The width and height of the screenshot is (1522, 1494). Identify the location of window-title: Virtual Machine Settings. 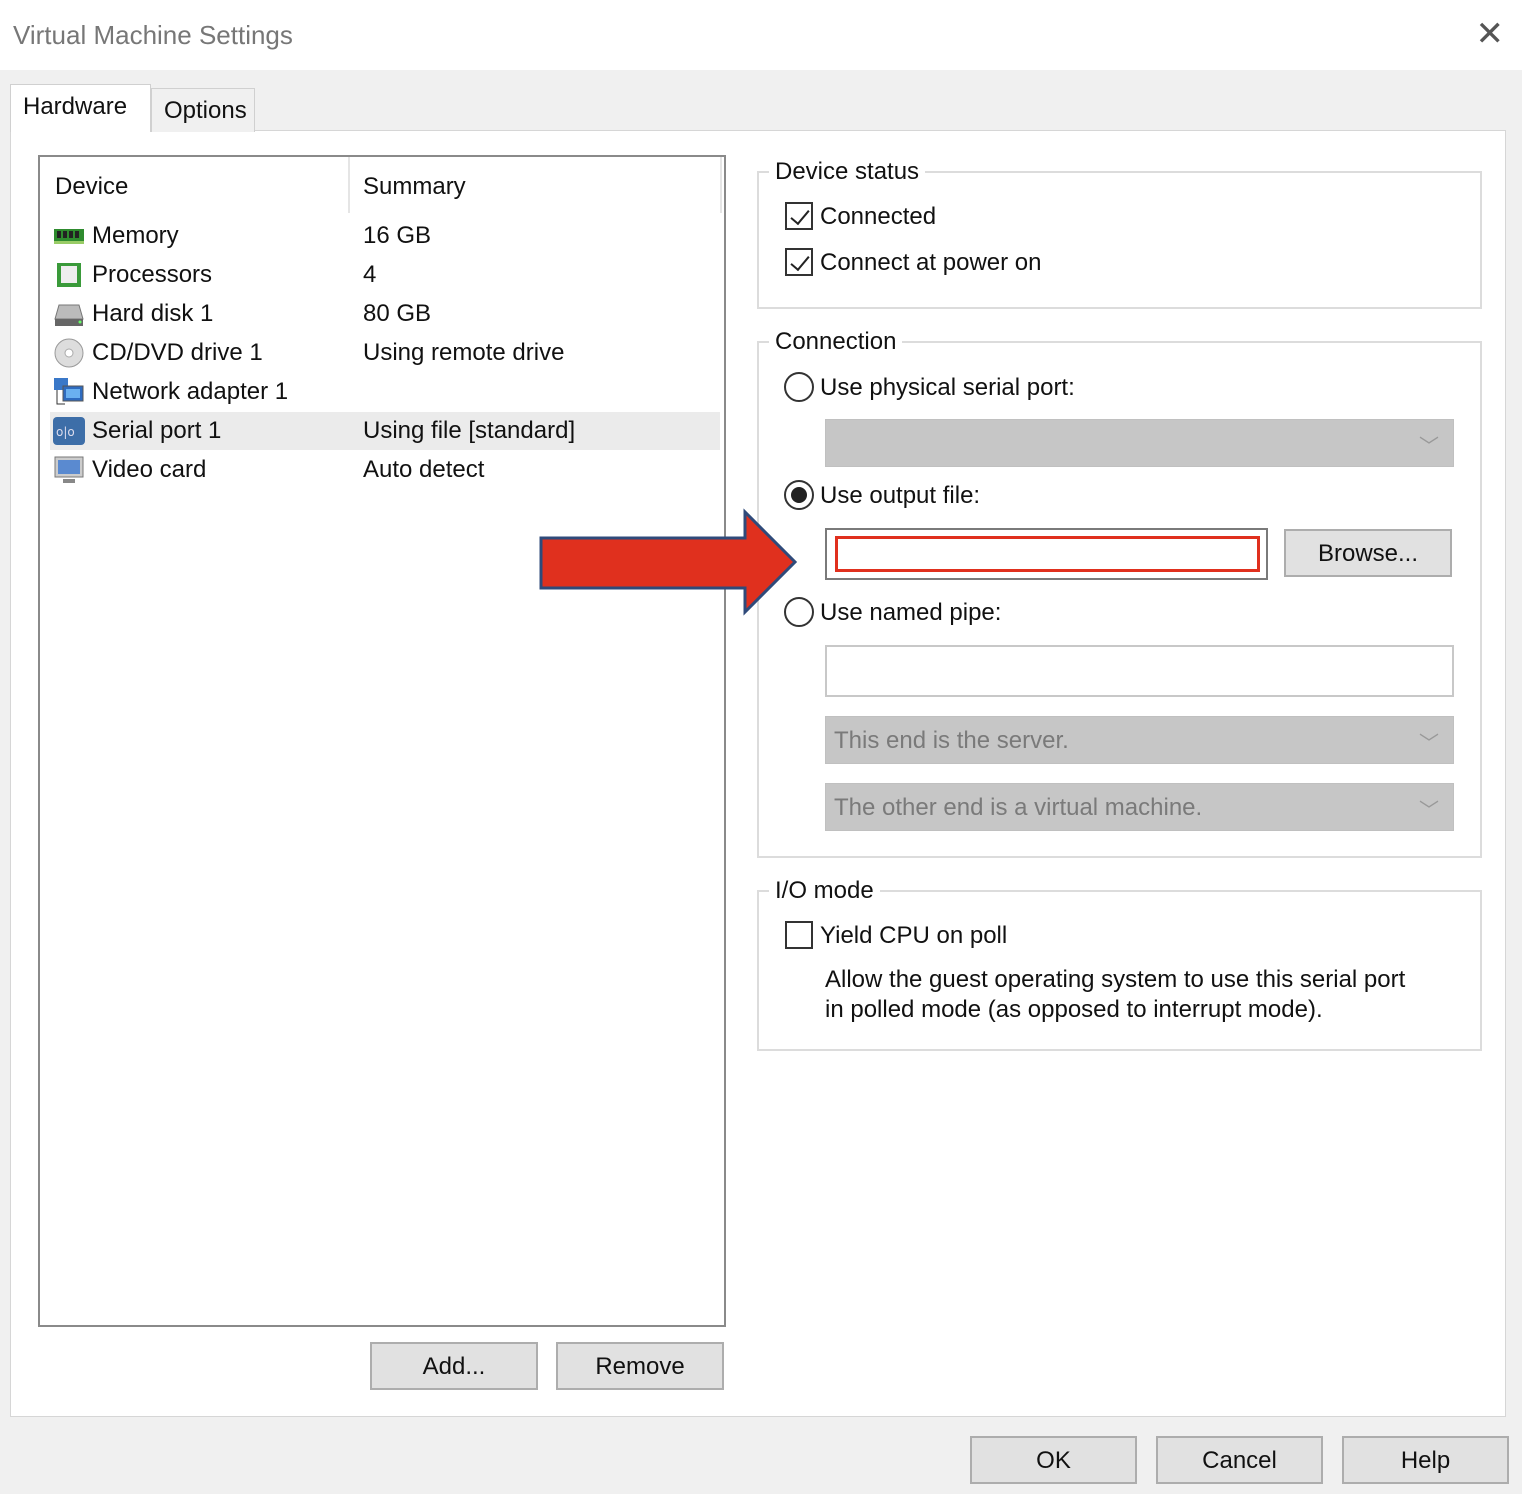
(153, 35).